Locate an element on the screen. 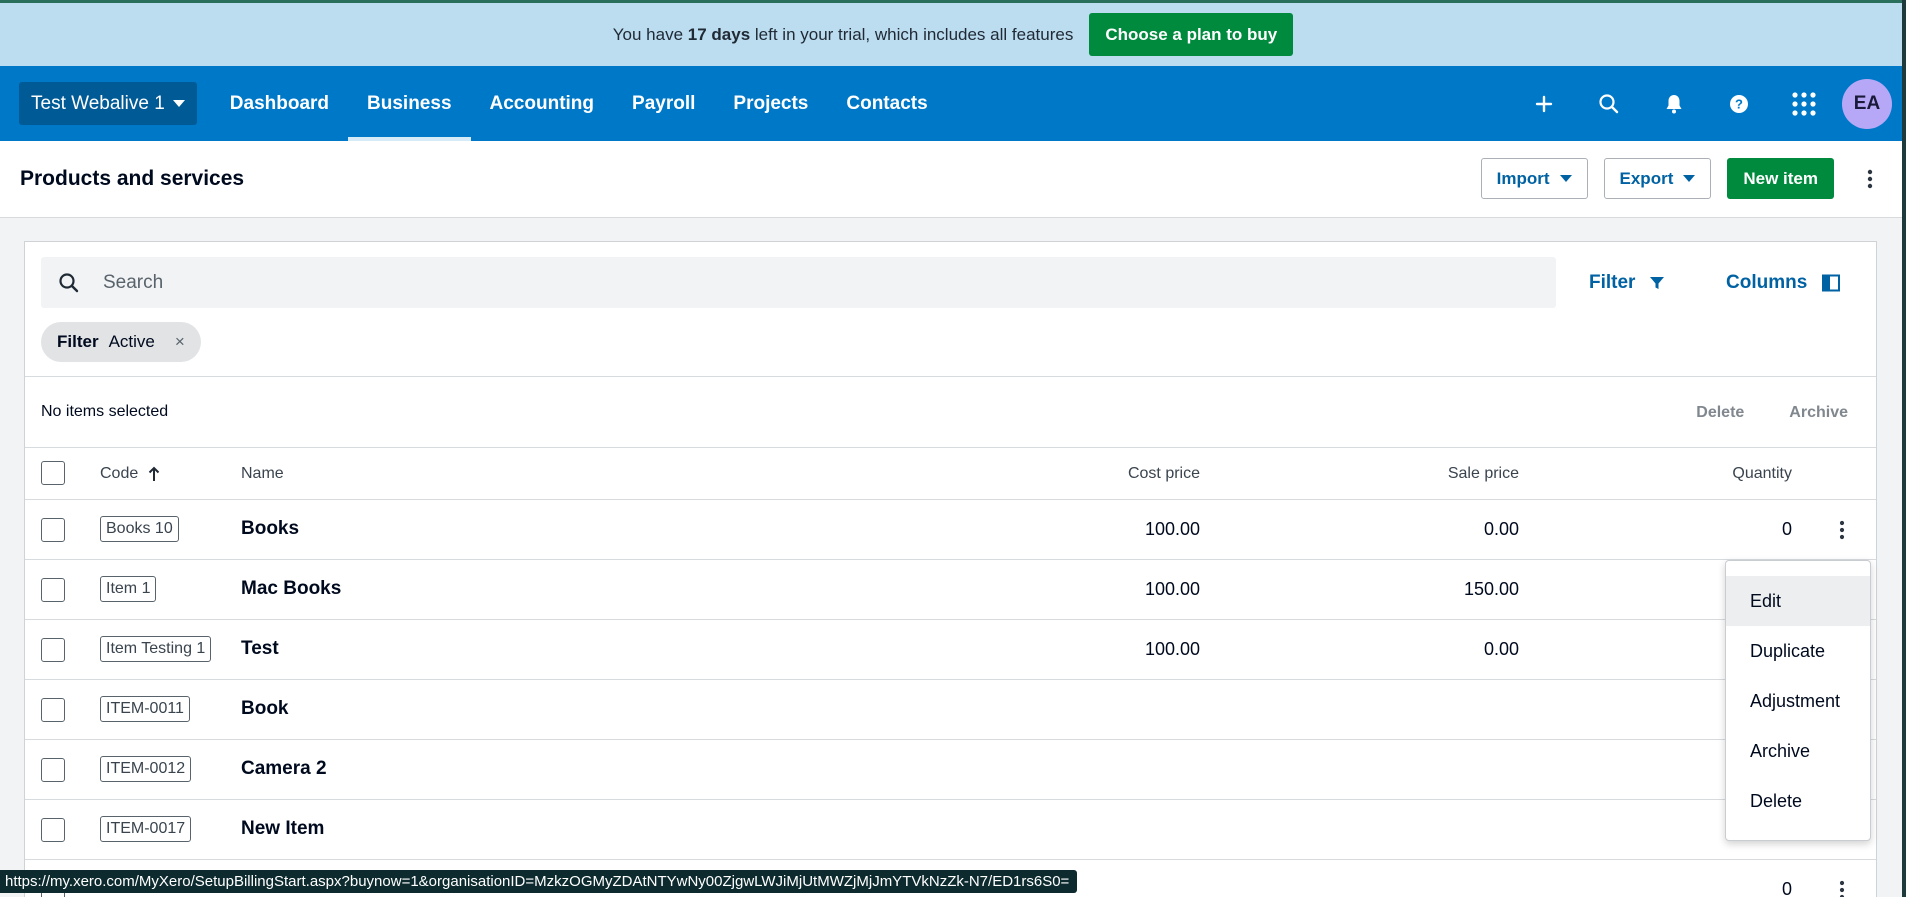 Image resolution: width=1906 pixels, height=897 pixels. bulk-delete-button: Delete is located at coordinates (1720, 413).